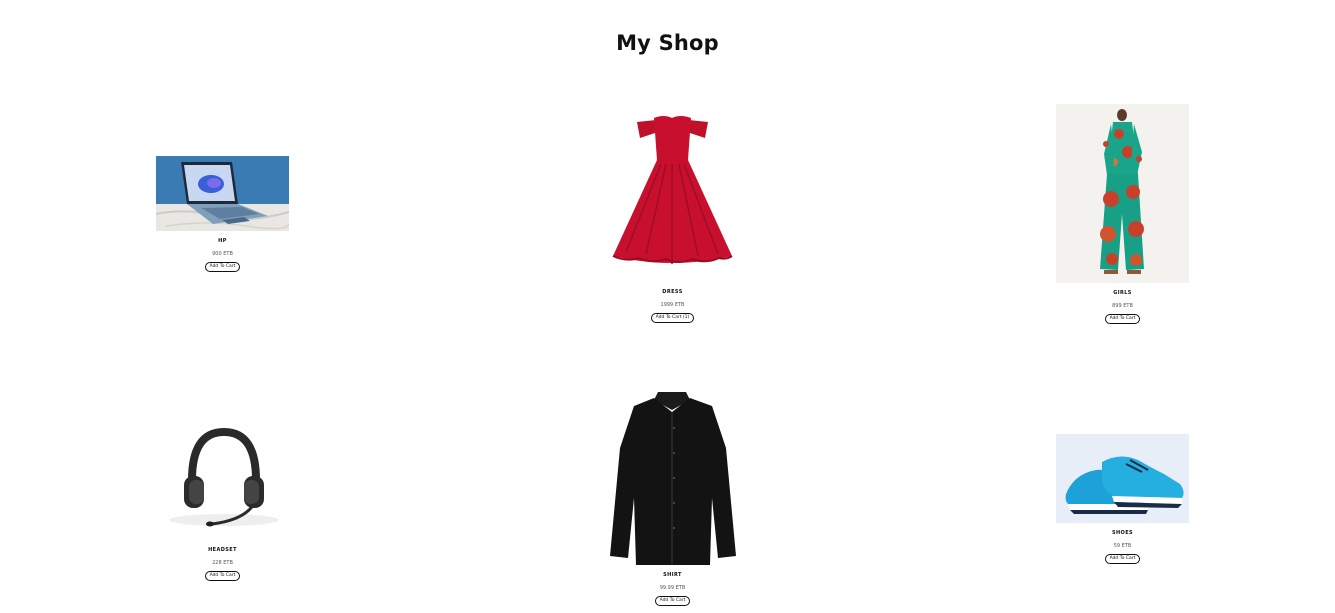 The width and height of the screenshot is (1335, 613). Describe the element at coordinates (222, 254) in the screenshot. I see `product-price: 900 ETB` at that location.